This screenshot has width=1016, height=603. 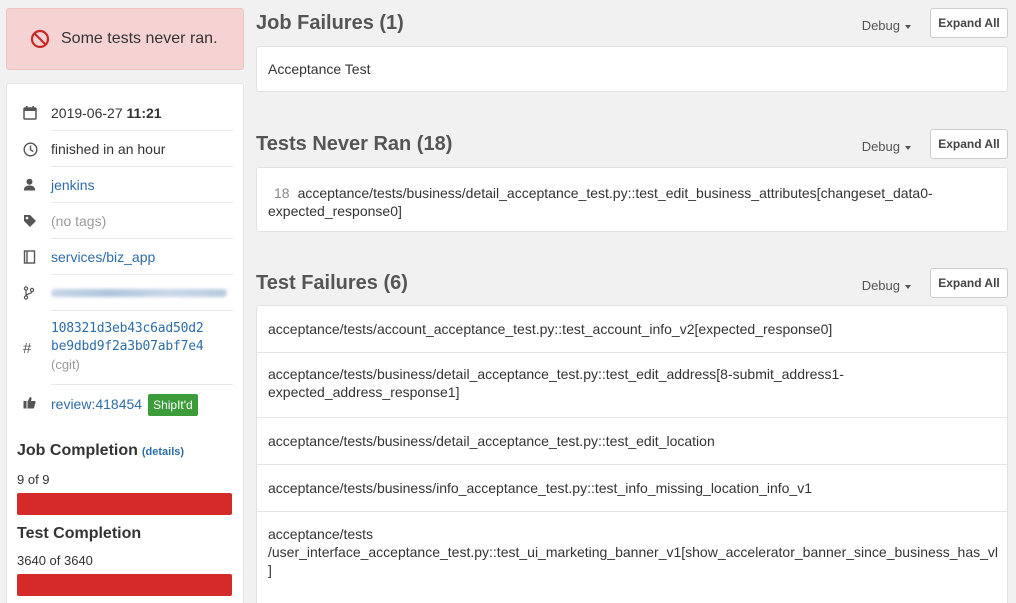 I want to click on user-link: jenkins, so click(x=73, y=185).